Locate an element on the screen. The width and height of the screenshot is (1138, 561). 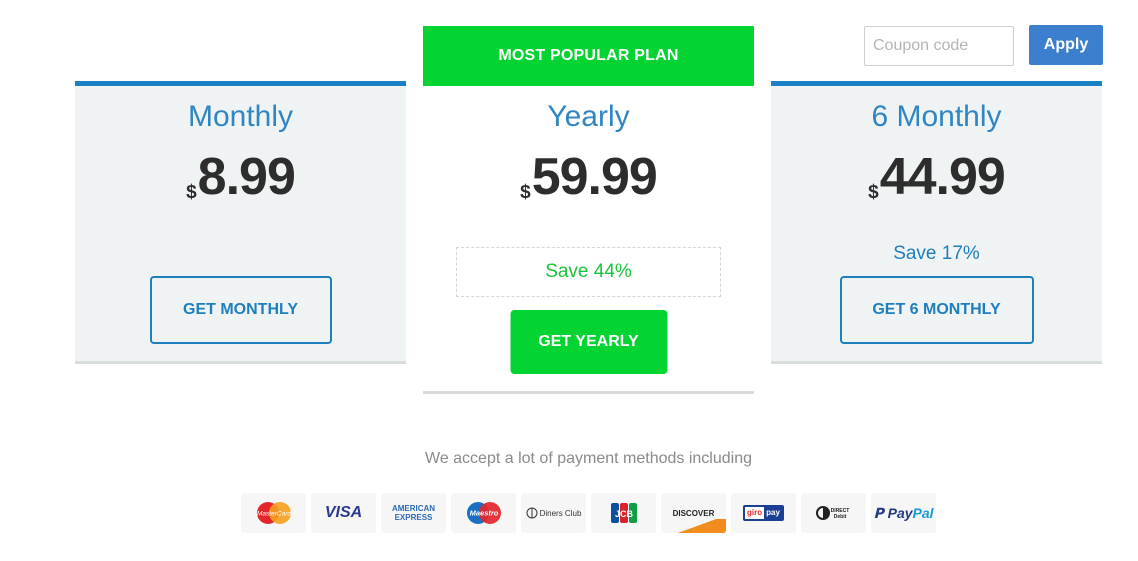
paypal-icon: 𝗣 PayPal is located at coordinates (903, 513).